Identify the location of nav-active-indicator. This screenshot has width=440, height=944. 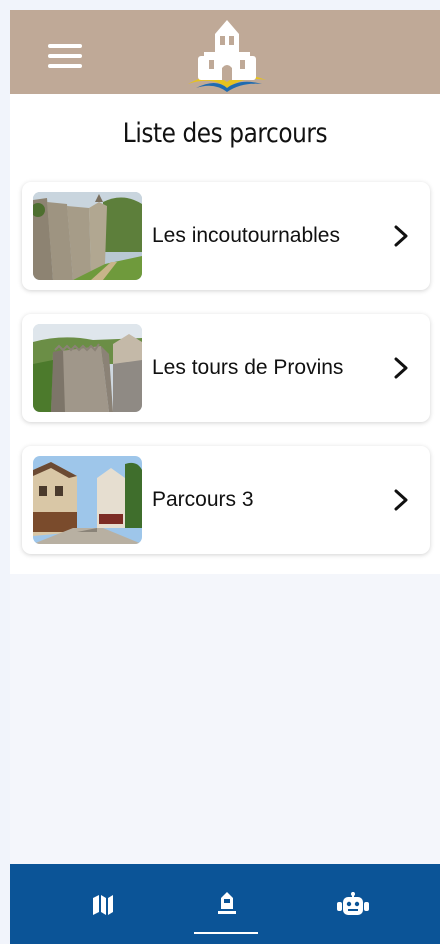
(226, 933).